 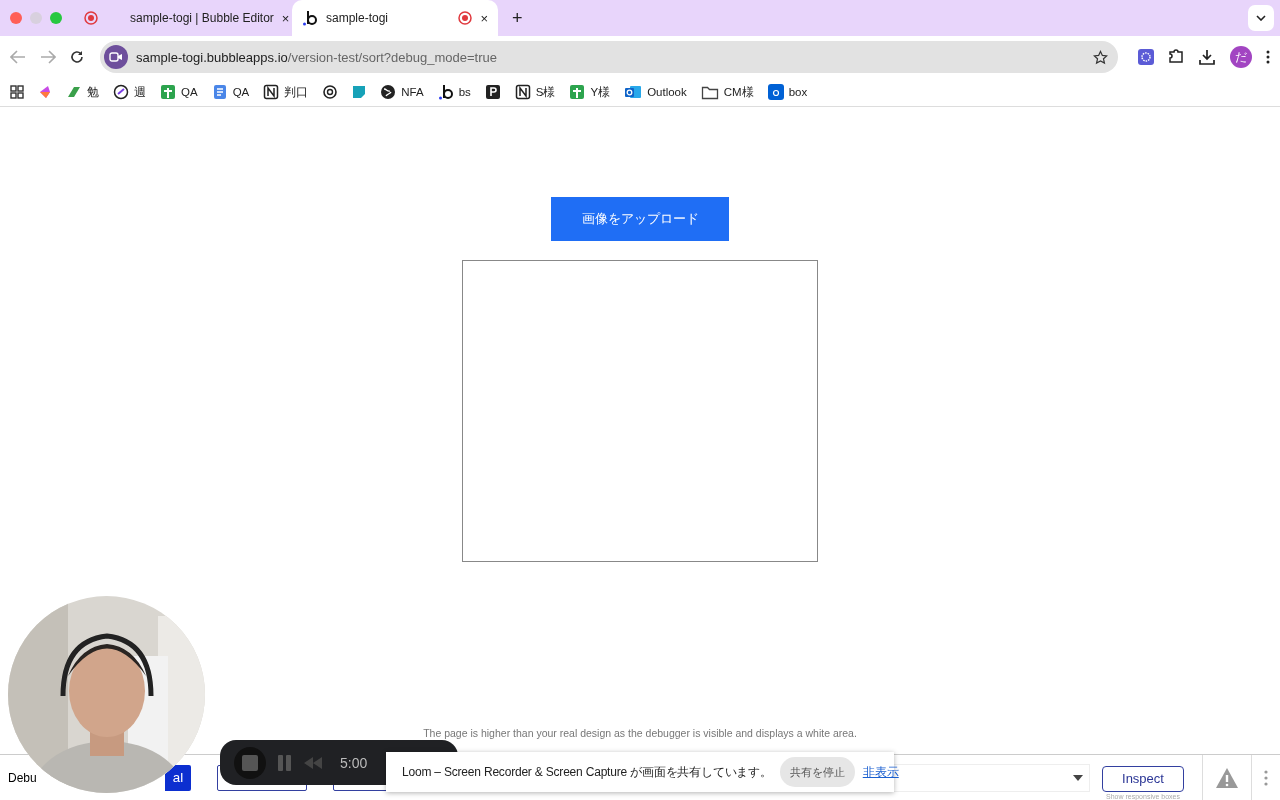 I want to click on download-icon, so click(x=1207, y=57).